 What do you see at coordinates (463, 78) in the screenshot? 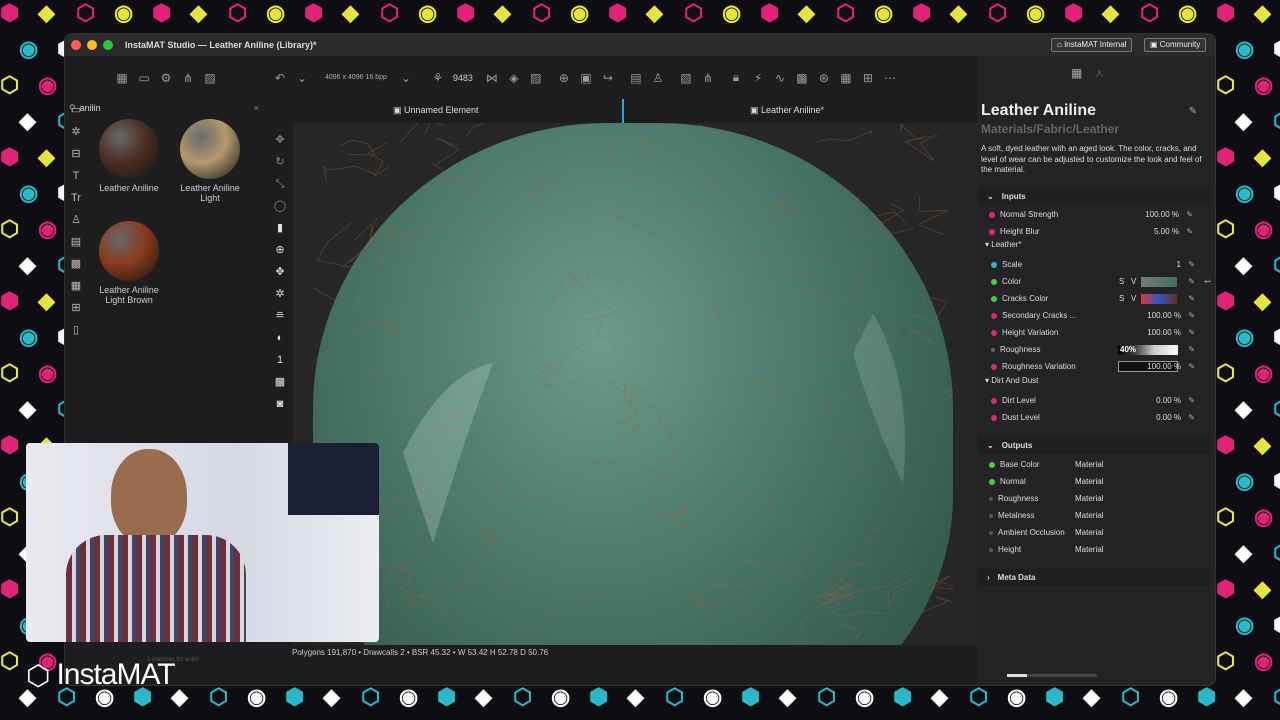
I see `seed-value: 9483` at bounding box center [463, 78].